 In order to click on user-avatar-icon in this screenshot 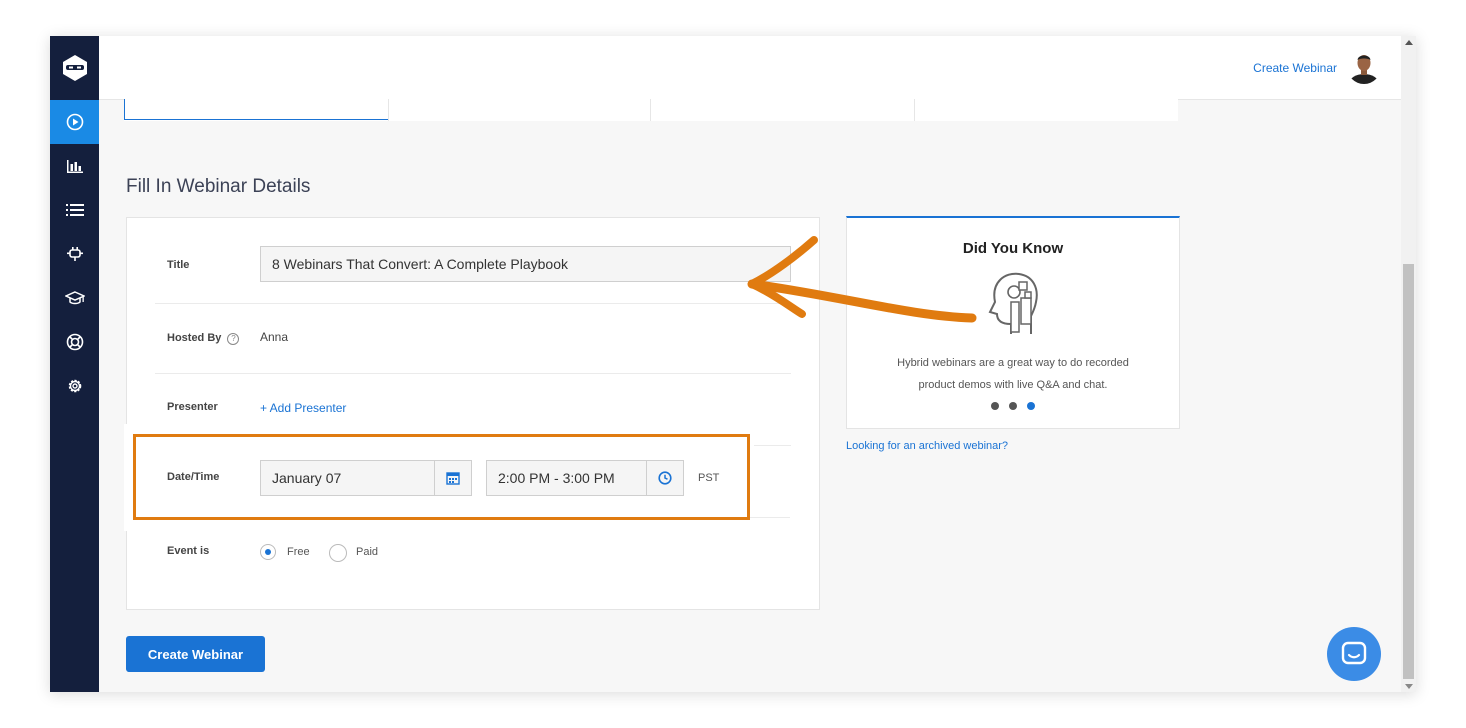, I will do `click(1364, 67)`.